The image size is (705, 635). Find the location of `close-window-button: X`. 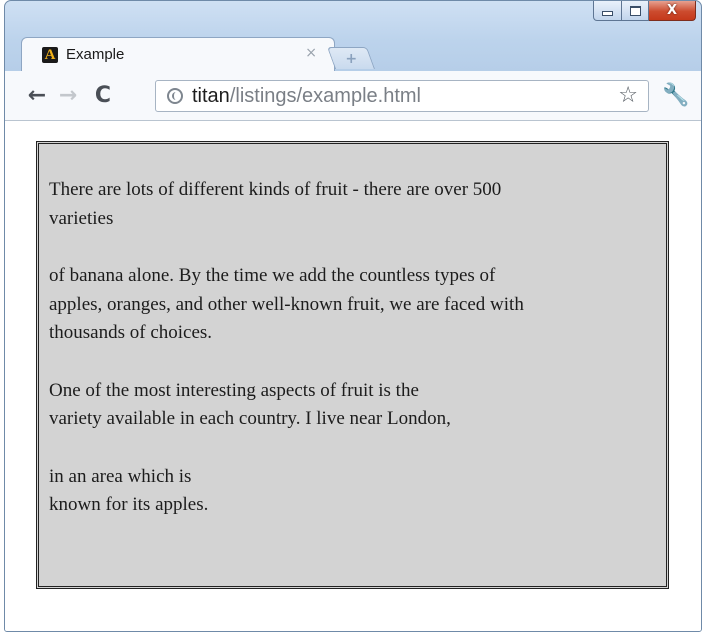

close-window-button: X is located at coordinates (672, 11).